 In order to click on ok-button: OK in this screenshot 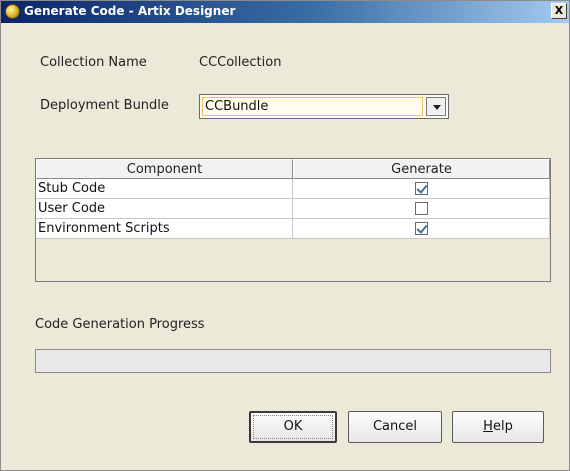, I will do `click(293, 427)`.